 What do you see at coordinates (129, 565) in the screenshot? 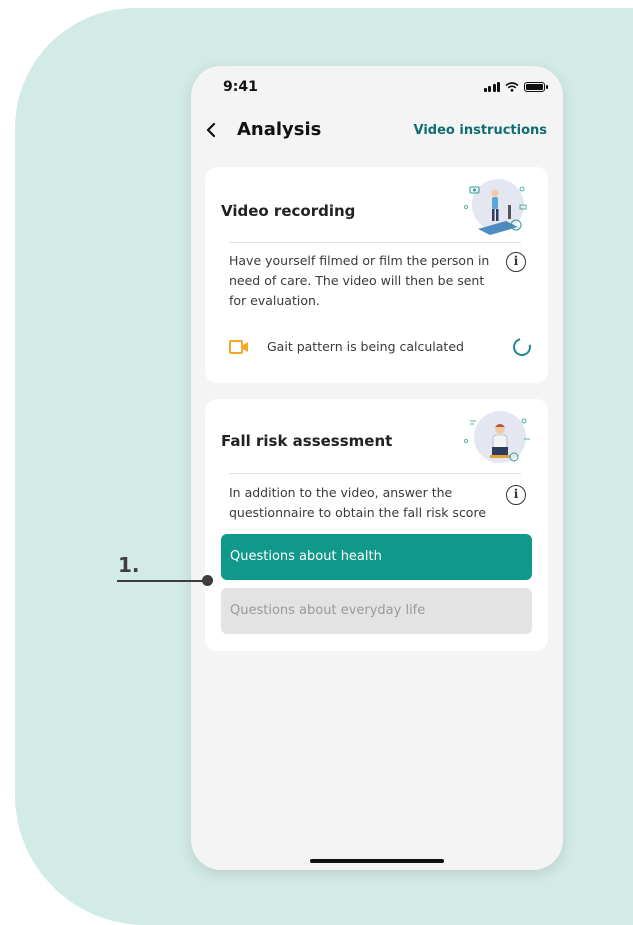
I see `callout-label: 1.` at bounding box center [129, 565].